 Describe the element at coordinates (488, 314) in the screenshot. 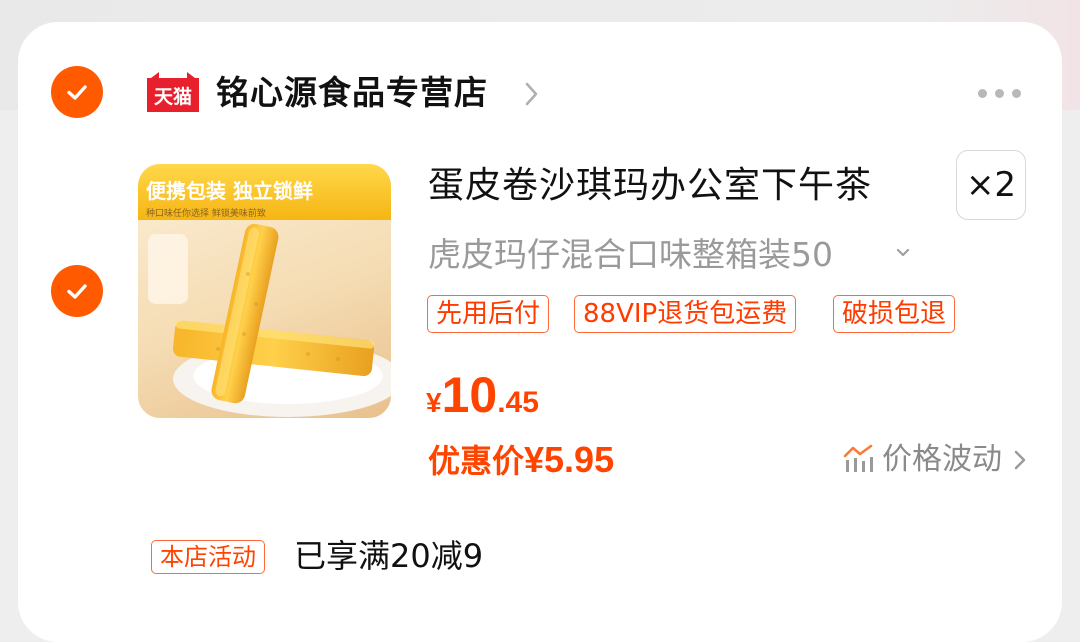

I see `tag-pay-later: 先用后付` at that location.